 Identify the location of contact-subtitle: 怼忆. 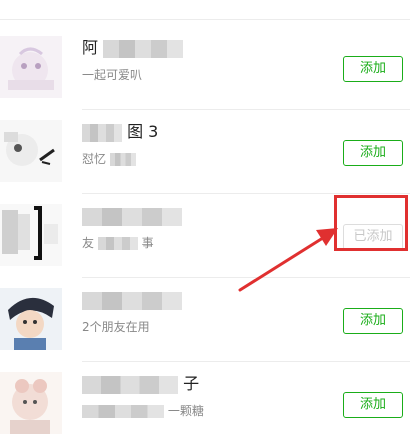
(109, 159).